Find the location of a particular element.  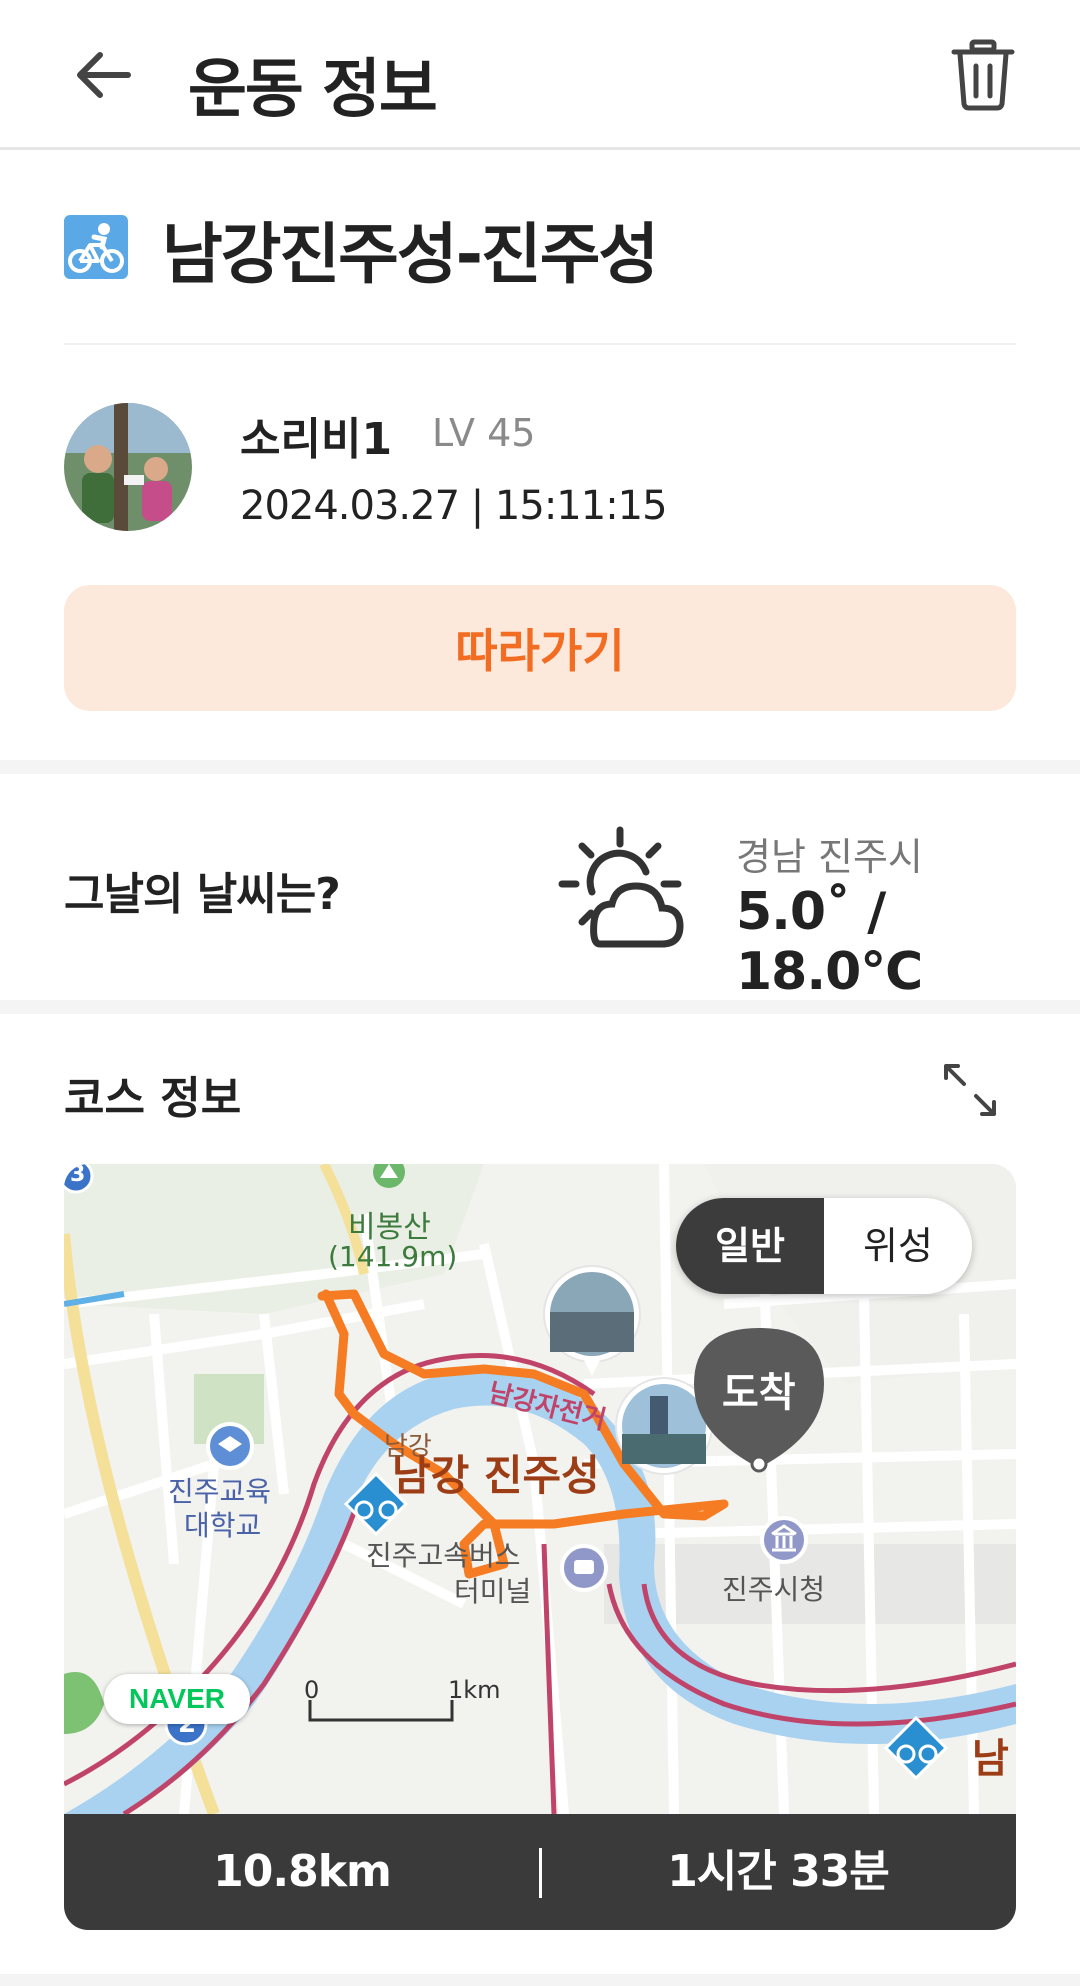

user-level: LV 45 is located at coordinates (484, 433).